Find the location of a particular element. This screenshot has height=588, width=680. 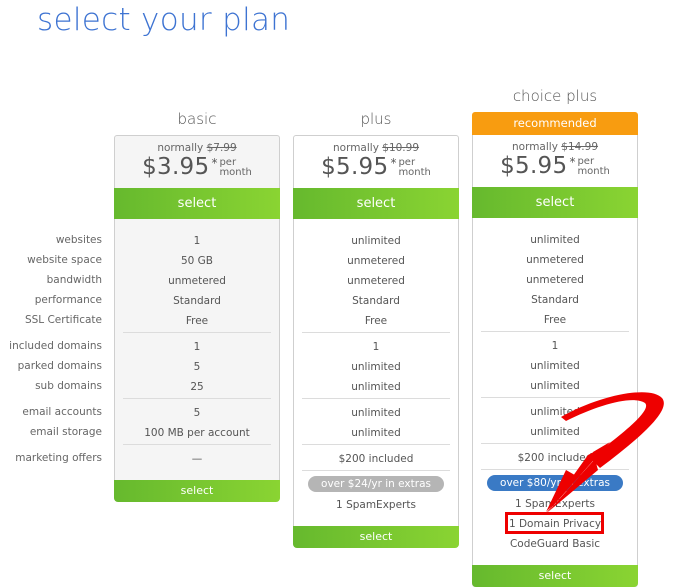

page-title: select your plan is located at coordinates (164, 20).